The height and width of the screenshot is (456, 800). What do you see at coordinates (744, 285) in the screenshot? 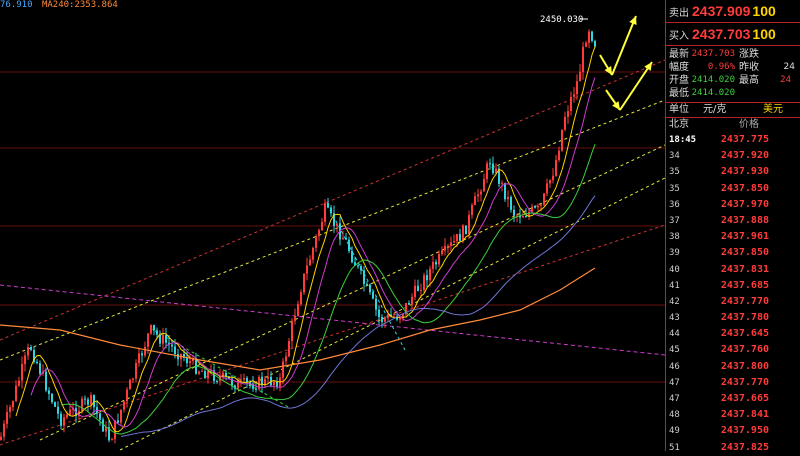
I see `tick-price: 2437.685` at bounding box center [744, 285].